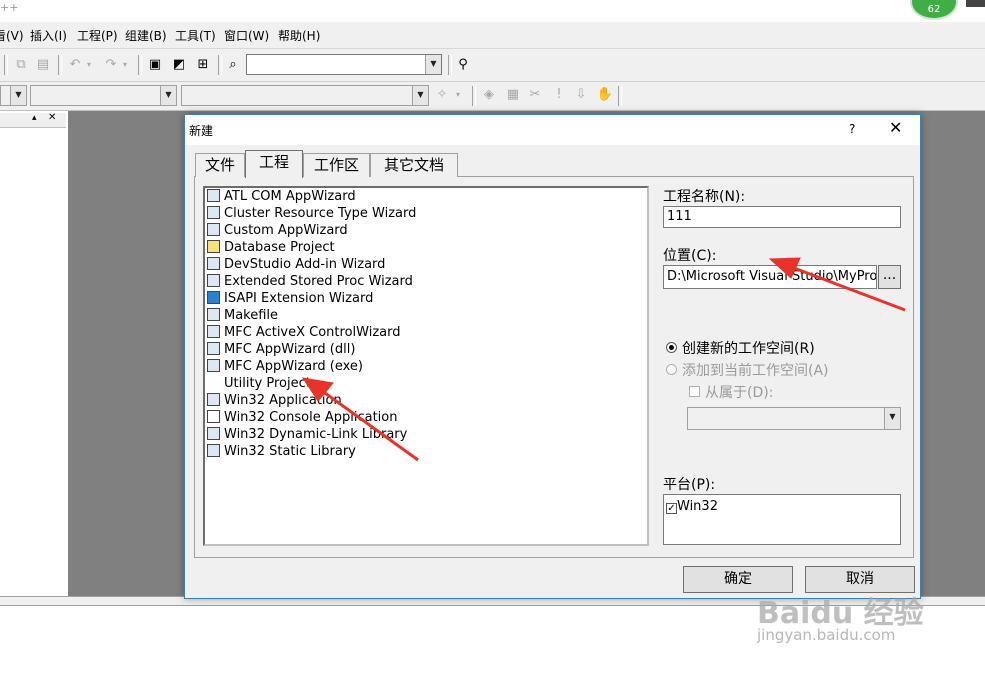  I want to click on platform-list: ✓Win32, so click(782, 519).